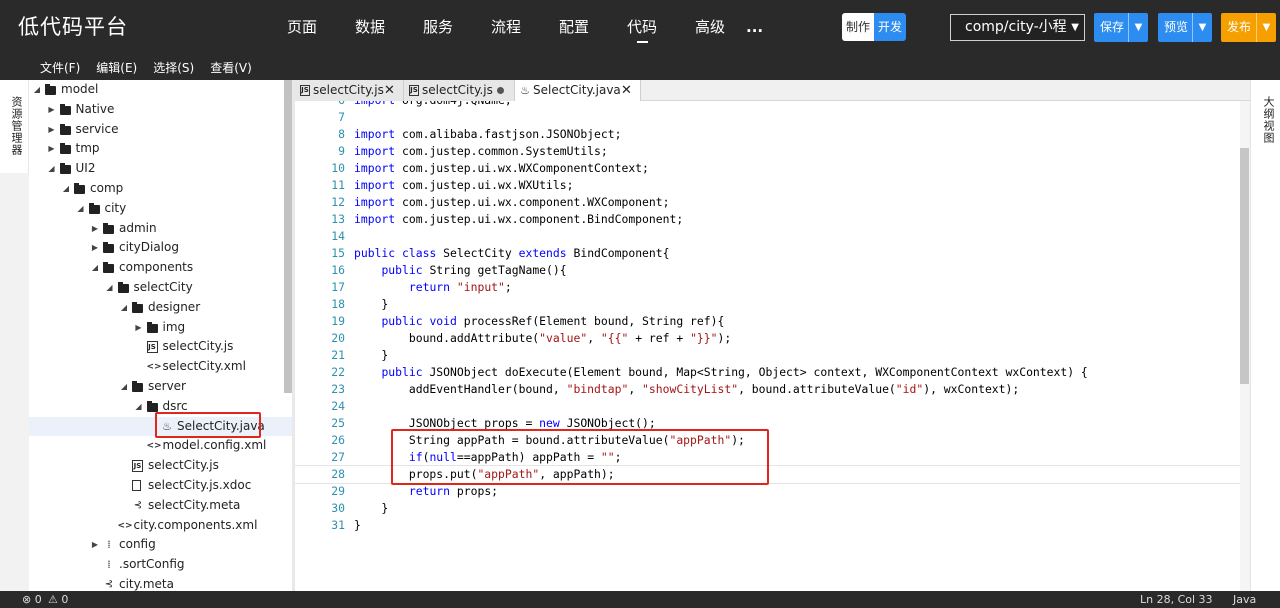  Describe the element at coordinates (438, 28) in the screenshot. I see `nav-item: 服务` at that location.